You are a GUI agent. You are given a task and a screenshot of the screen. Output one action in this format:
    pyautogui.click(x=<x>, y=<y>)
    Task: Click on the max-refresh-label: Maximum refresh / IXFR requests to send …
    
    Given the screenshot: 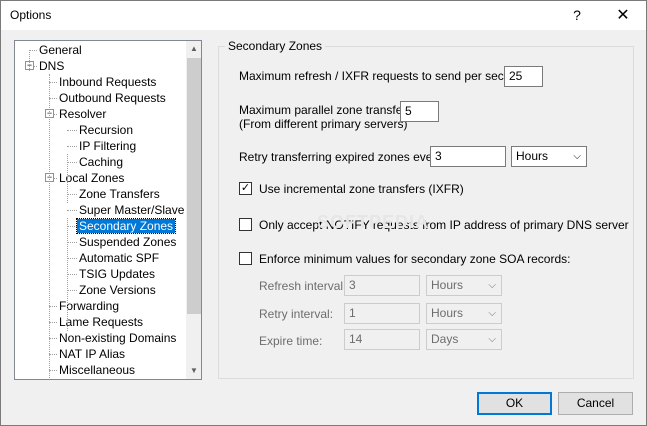 What is the action you would take?
    pyautogui.click(x=383, y=76)
    